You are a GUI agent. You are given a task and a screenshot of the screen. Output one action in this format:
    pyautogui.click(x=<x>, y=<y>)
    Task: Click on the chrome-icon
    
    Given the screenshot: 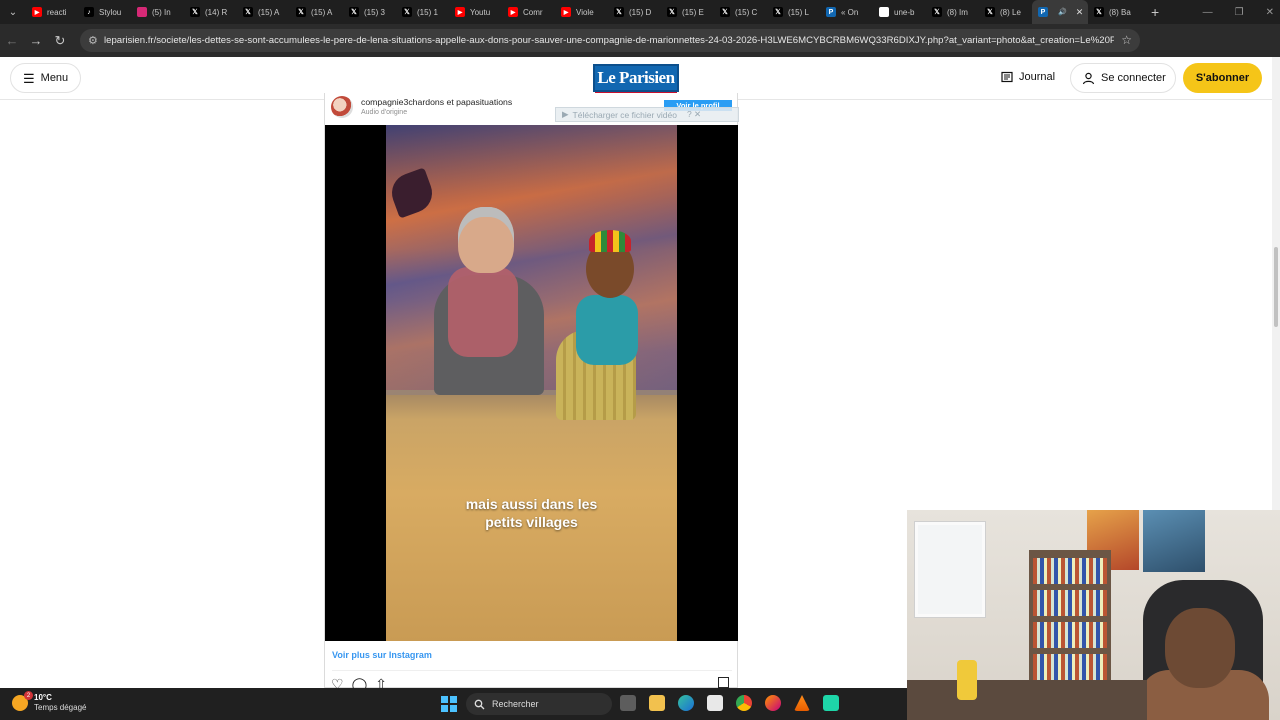 What is the action you would take?
    pyautogui.click(x=744, y=703)
    